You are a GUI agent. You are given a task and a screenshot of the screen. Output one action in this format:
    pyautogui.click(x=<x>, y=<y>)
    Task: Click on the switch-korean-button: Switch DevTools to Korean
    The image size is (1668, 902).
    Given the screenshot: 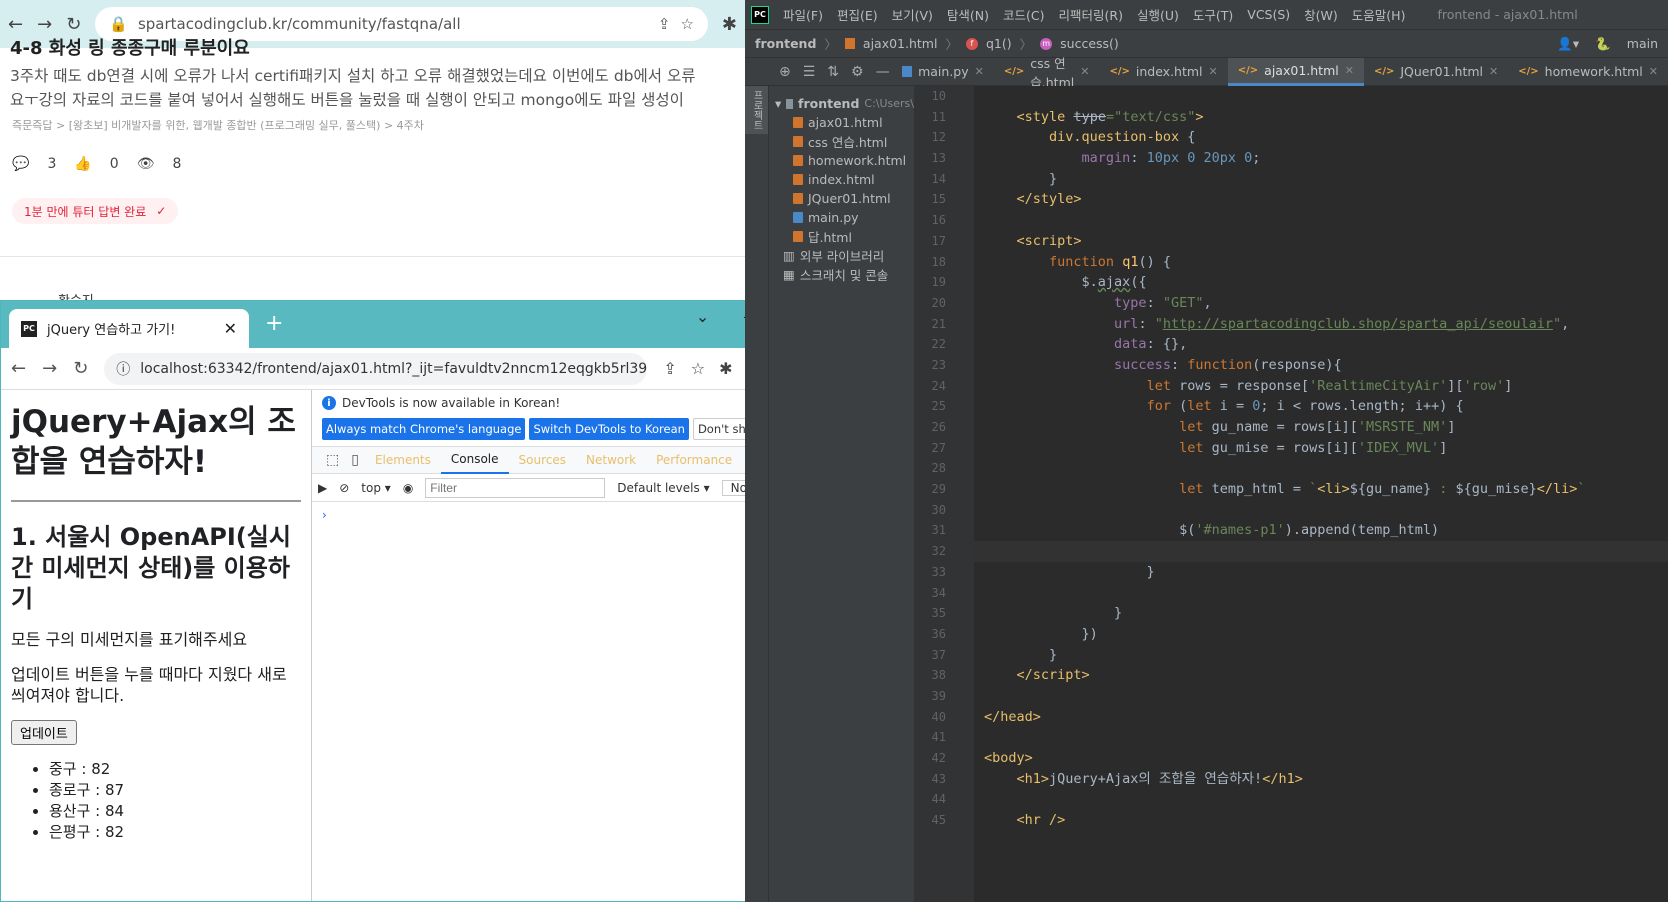 What is the action you would take?
    pyautogui.click(x=609, y=429)
    